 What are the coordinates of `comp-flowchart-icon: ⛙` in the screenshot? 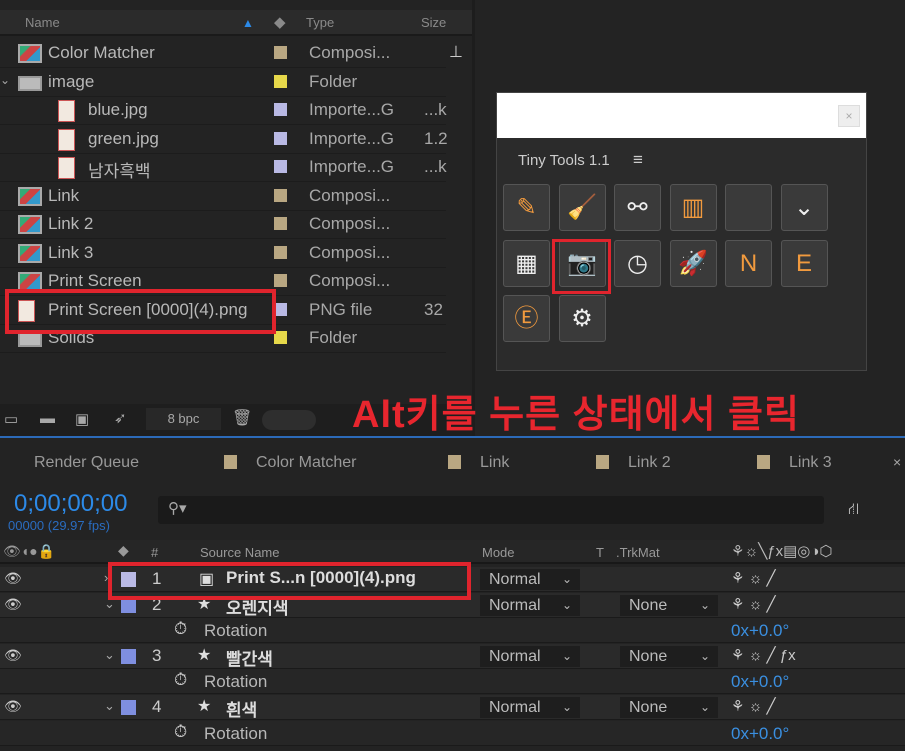 It's located at (853, 510).